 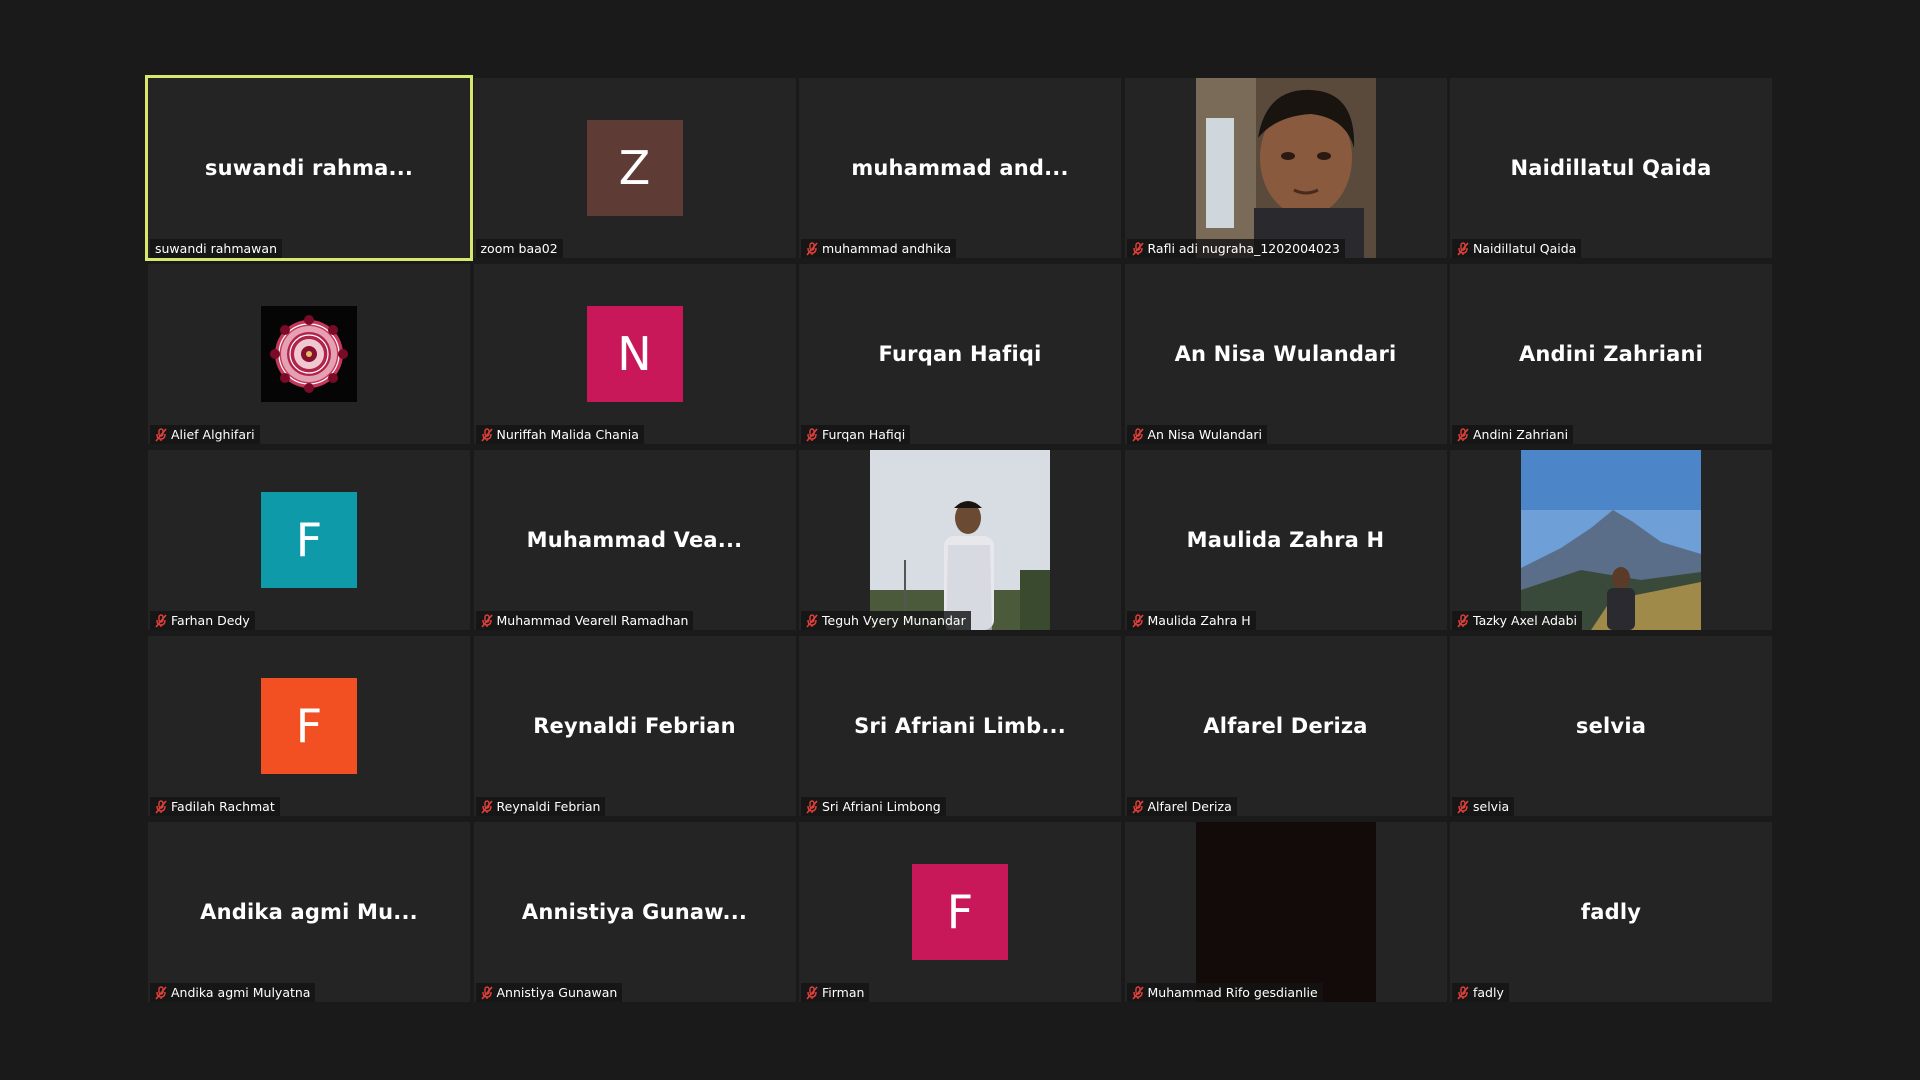 What do you see at coordinates (634, 168) in the screenshot?
I see `participant-tile: Zzoom baa02` at bounding box center [634, 168].